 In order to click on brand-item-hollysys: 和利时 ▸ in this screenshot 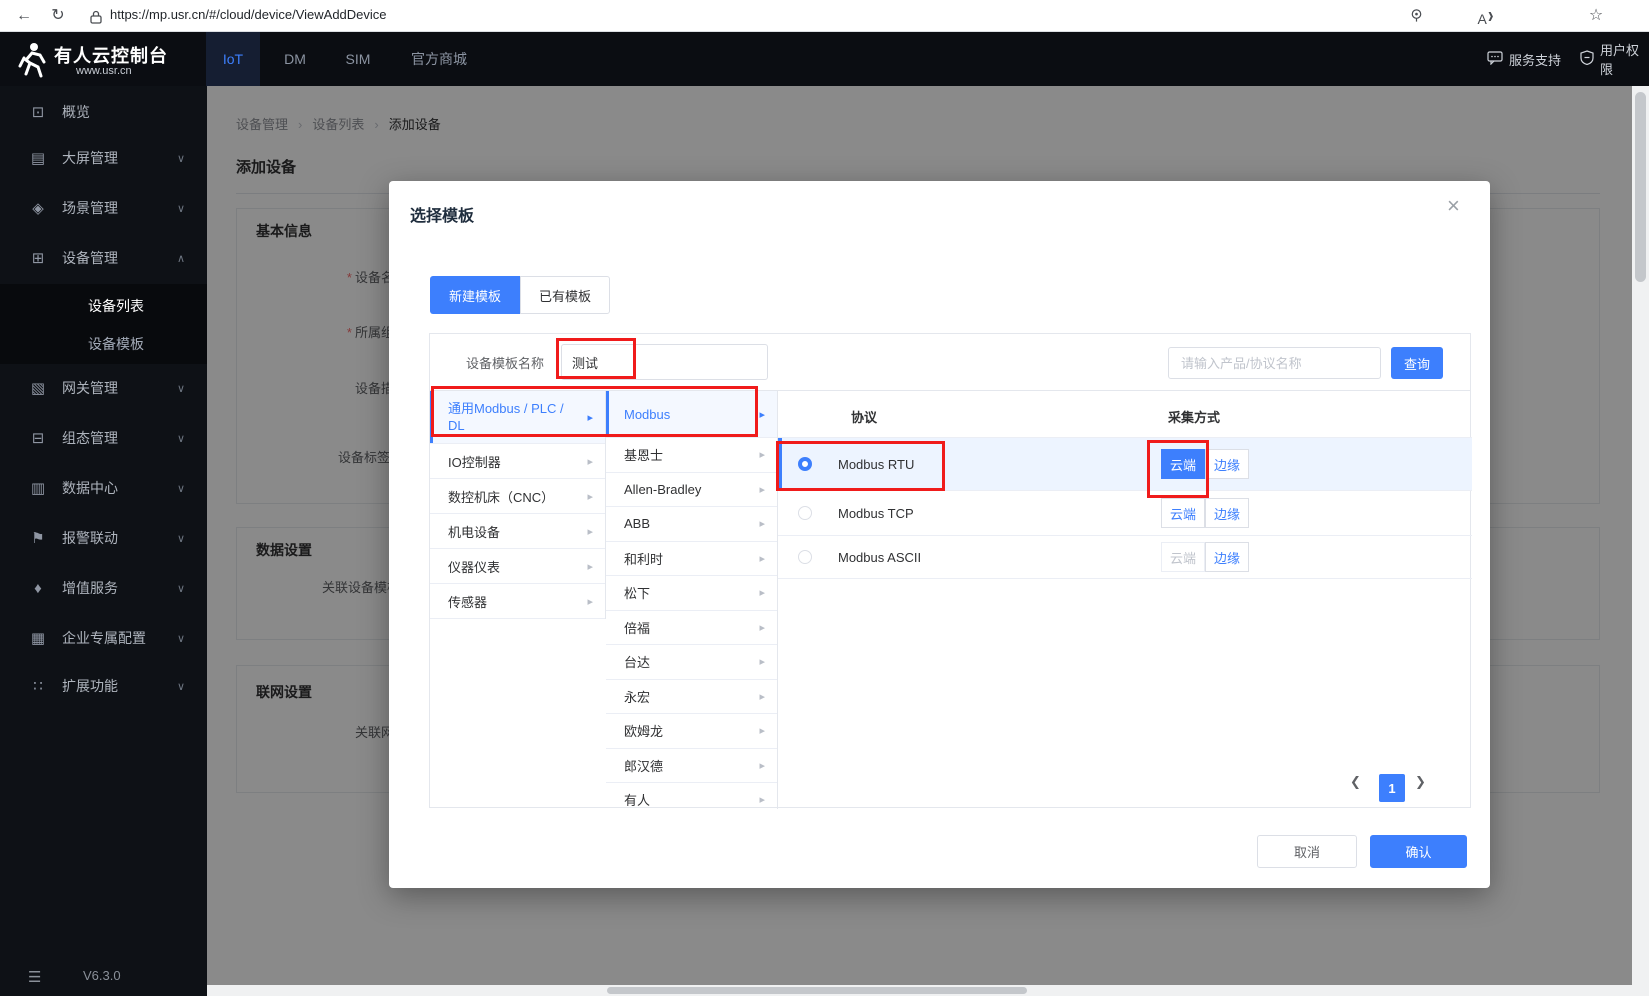, I will do `click(691, 559)`.